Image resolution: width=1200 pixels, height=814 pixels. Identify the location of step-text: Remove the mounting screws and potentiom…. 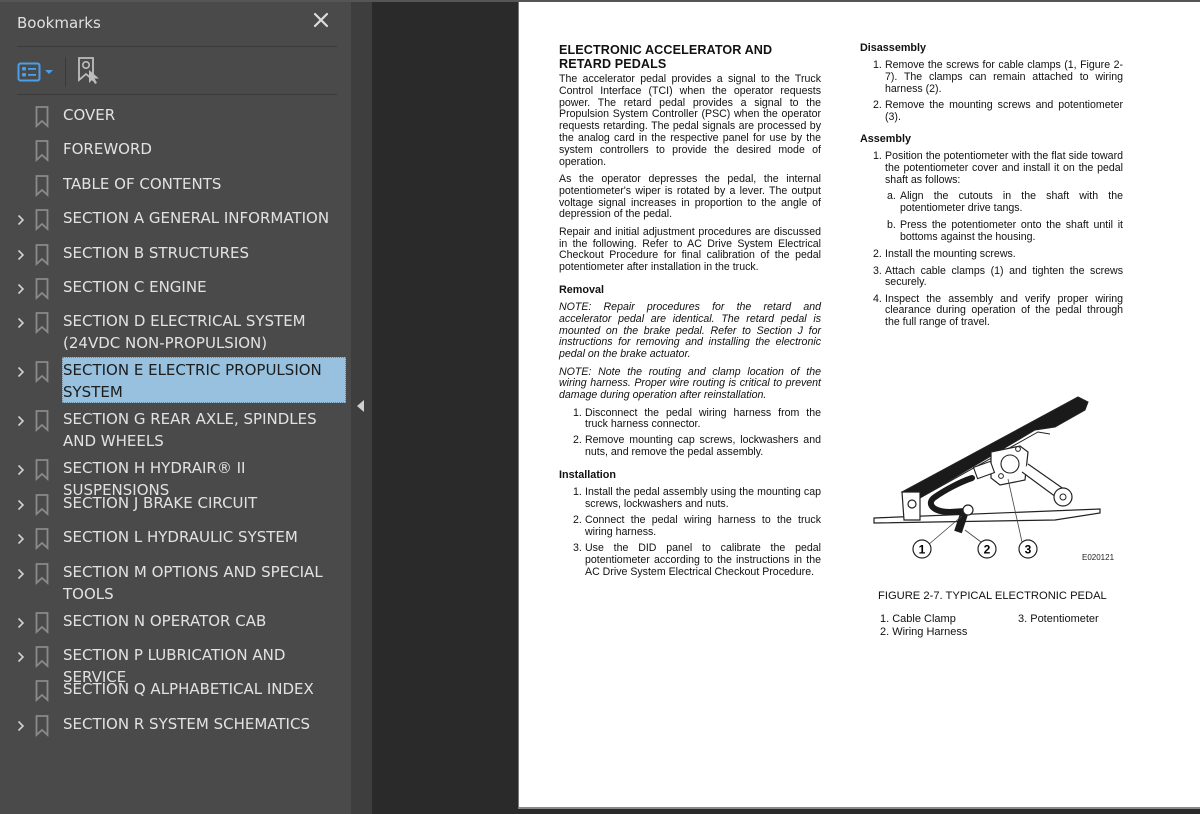
(1004, 110).